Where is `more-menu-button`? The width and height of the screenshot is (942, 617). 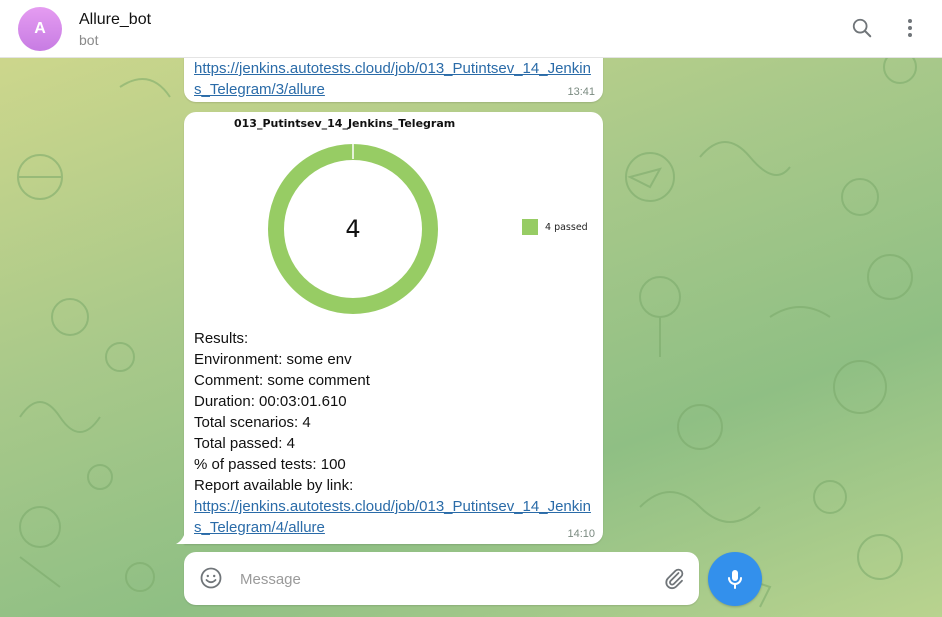
more-menu-button is located at coordinates (910, 28).